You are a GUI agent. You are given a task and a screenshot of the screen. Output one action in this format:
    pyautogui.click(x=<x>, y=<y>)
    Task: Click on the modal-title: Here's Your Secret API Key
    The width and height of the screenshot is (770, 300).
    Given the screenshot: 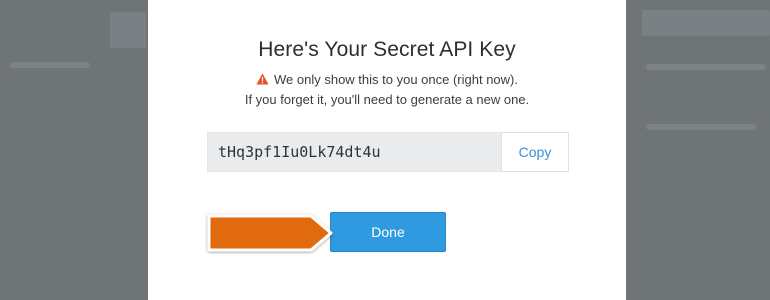 What is the action you would take?
    pyautogui.click(x=387, y=49)
    